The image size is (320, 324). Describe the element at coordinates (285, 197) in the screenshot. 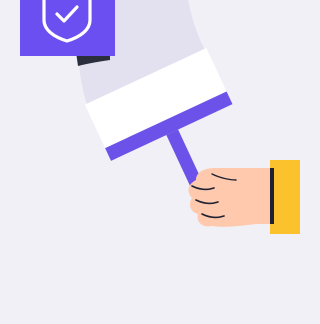

I see `sleeve-cuff` at that location.